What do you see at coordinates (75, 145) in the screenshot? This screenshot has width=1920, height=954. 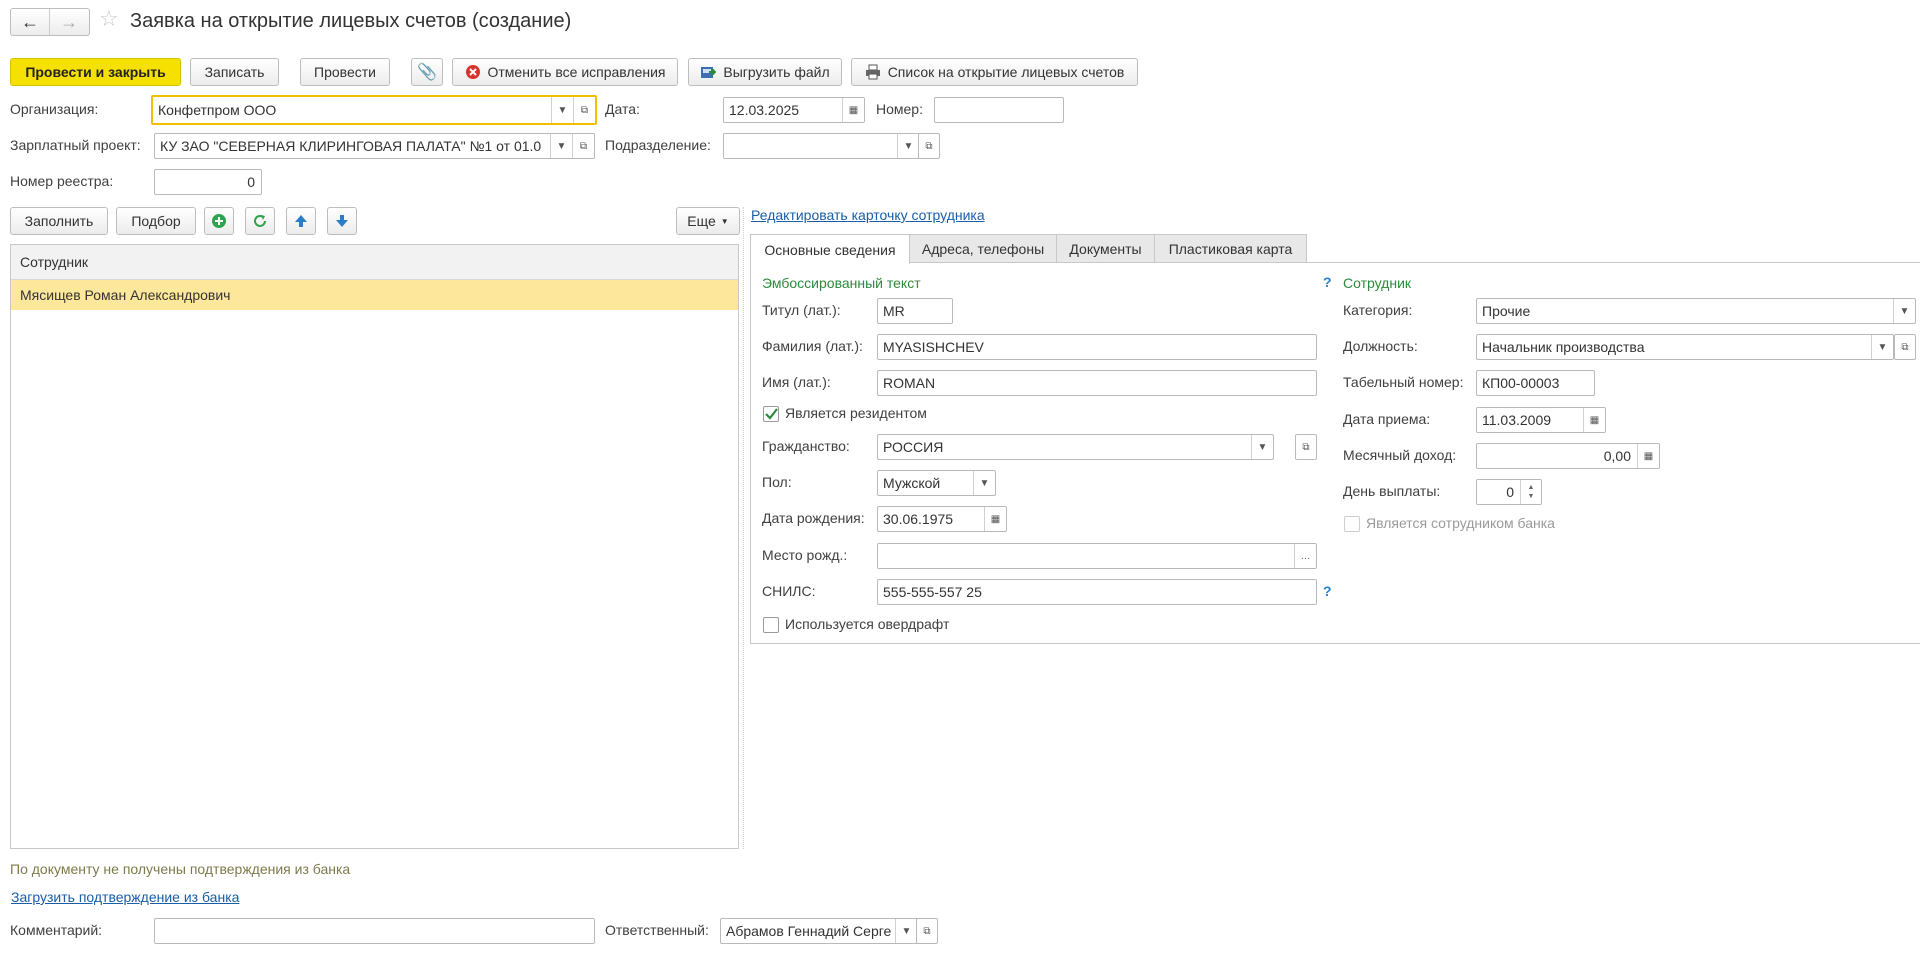 I see `salary-project-label: Зарплатный проект:` at bounding box center [75, 145].